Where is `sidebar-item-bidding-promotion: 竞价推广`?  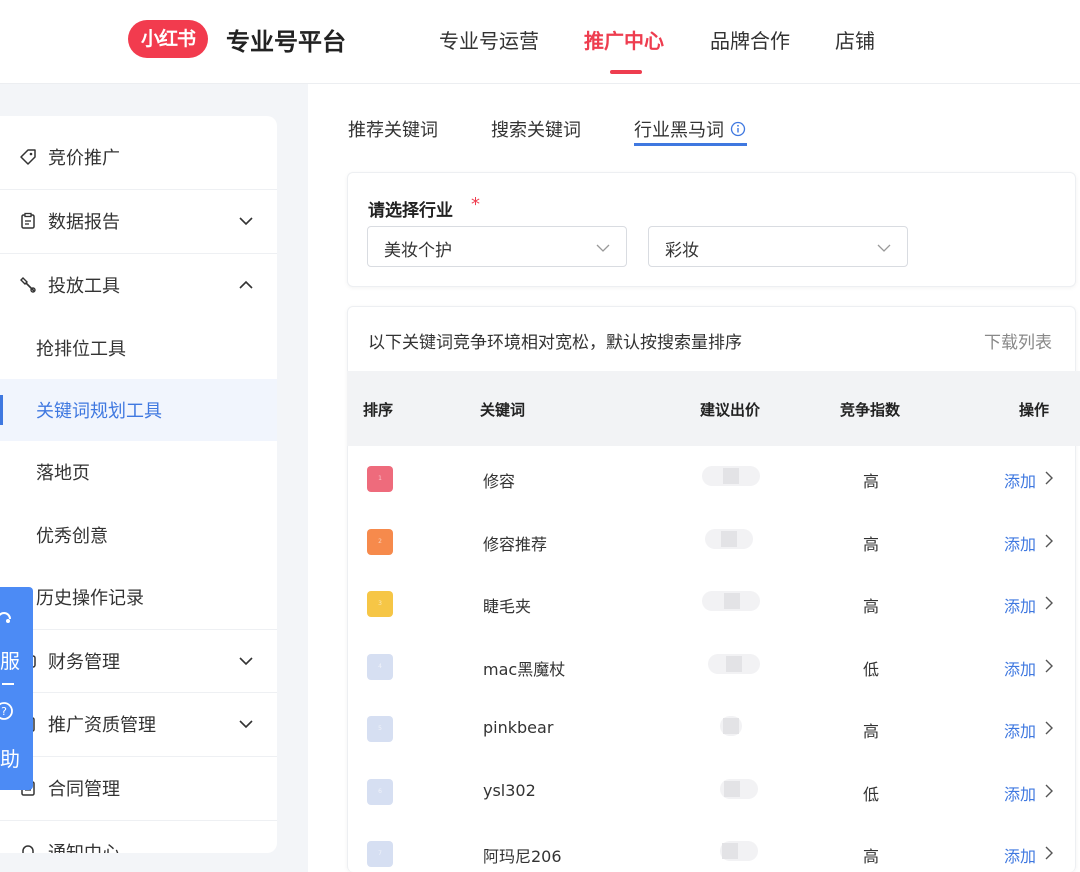 sidebar-item-bidding-promotion: 竞价推广 is located at coordinates (138, 157).